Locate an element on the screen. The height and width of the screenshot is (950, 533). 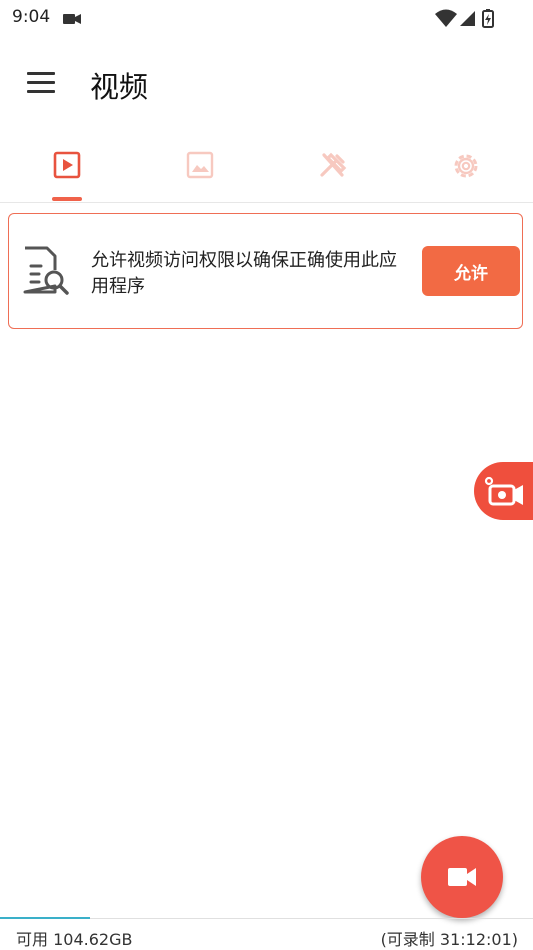
tab-tools is located at coordinates (332, 171).